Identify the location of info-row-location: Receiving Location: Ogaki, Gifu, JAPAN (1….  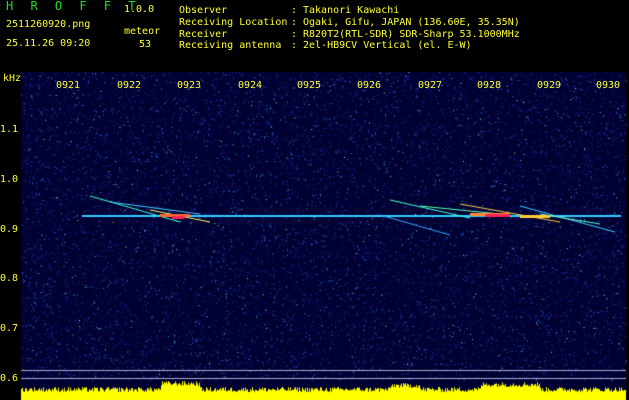
(349, 22).